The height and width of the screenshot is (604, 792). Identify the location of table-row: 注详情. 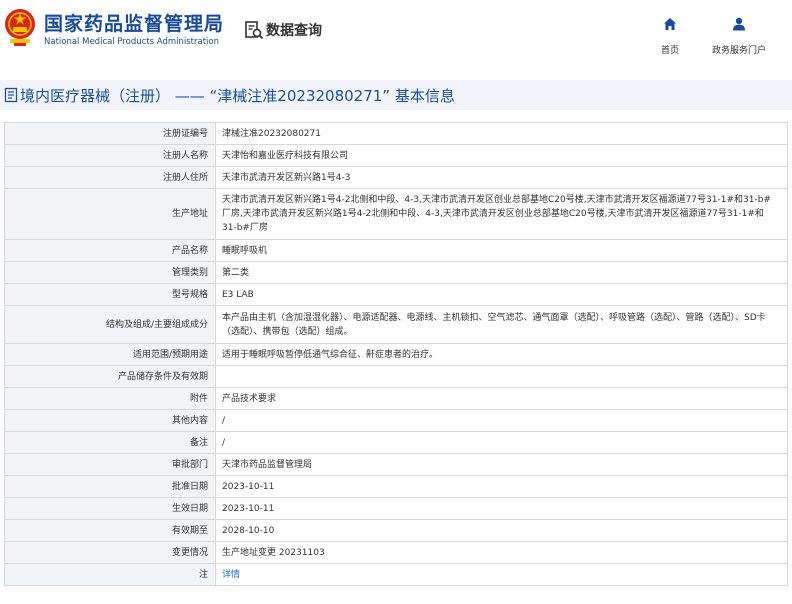
(396, 574).